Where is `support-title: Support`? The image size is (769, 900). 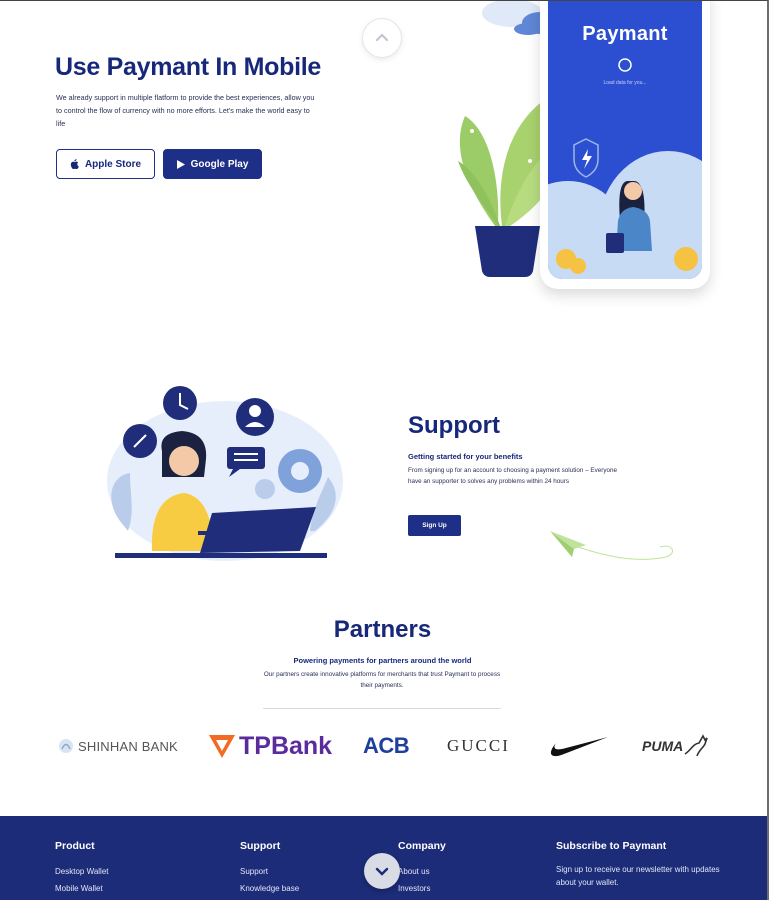
support-title: Support is located at coordinates (454, 425).